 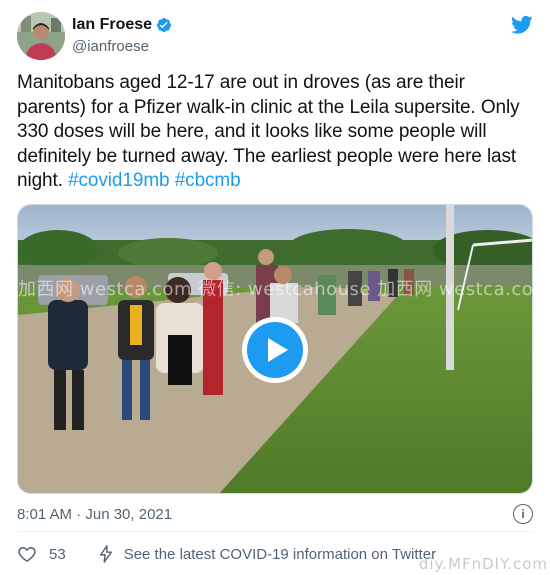 What do you see at coordinates (483, 564) in the screenshot?
I see `footer-watermark: diy.MFnDIY.com` at bounding box center [483, 564].